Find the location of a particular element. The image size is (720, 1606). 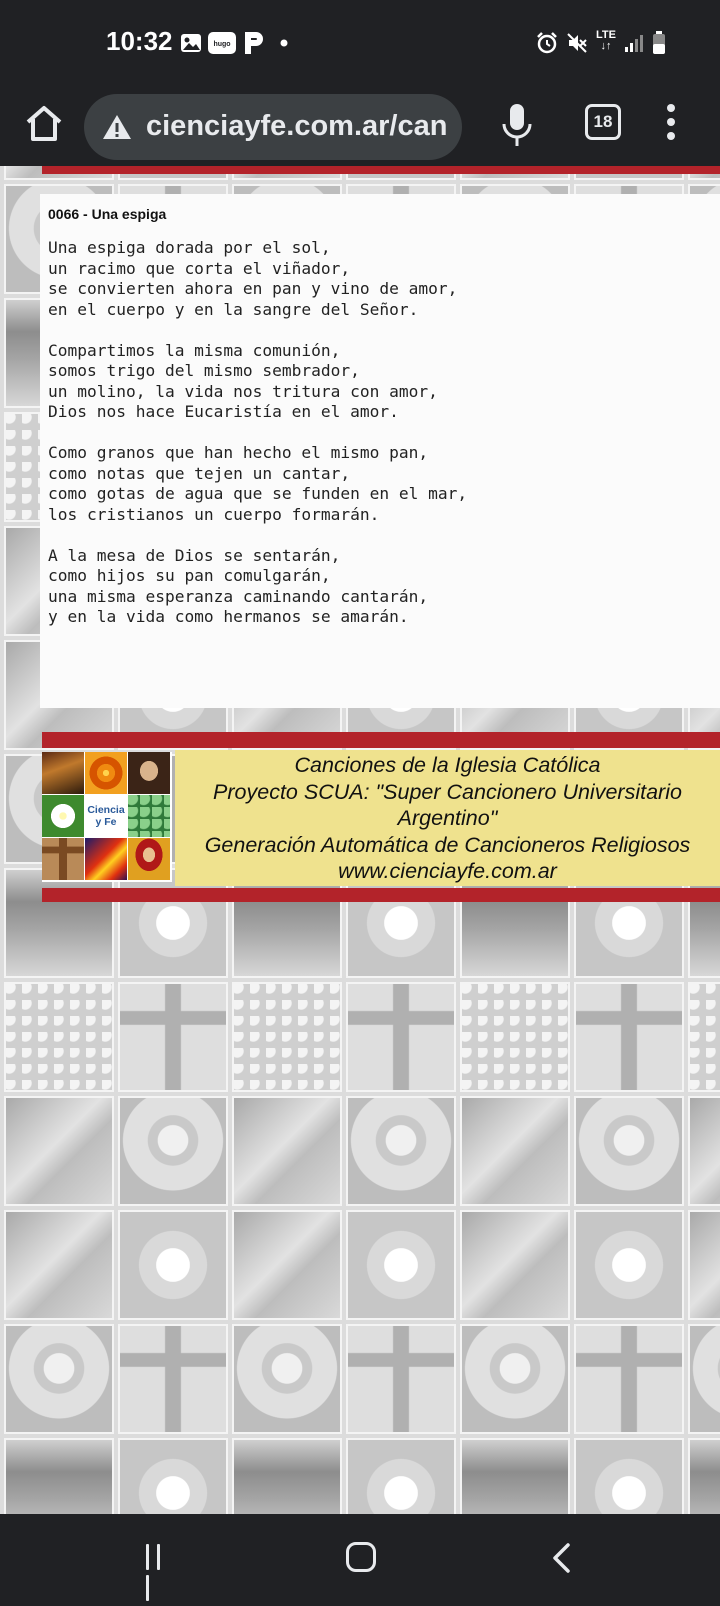

logo-icon-cells is located at coordinates (149, 816).